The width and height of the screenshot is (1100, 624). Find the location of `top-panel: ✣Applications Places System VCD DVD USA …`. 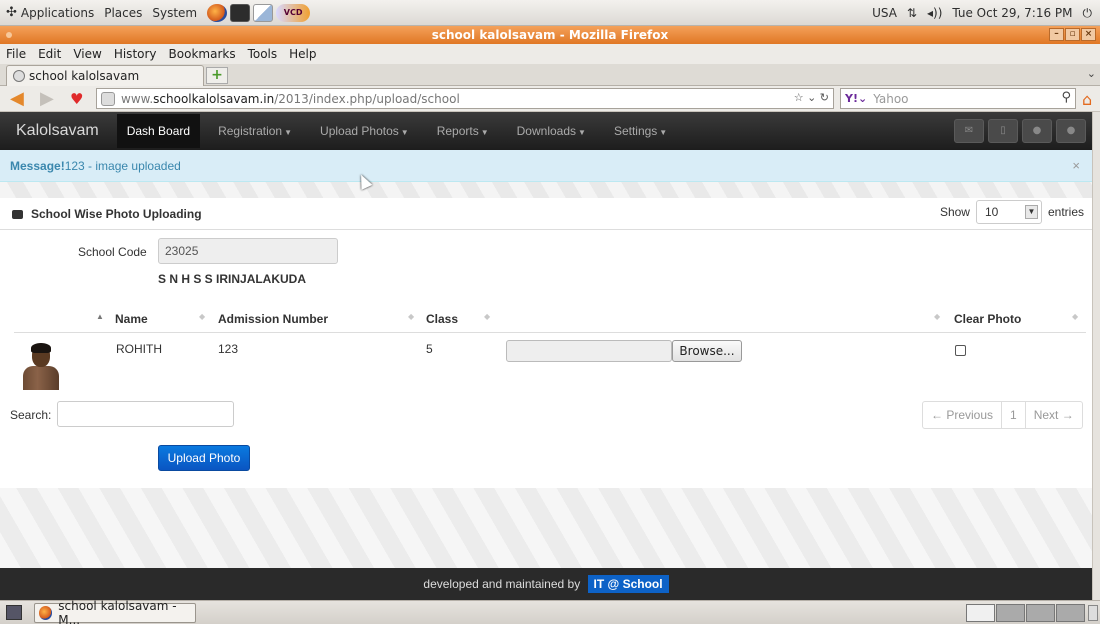

top-panel: ✣Applications Places System VCD DVD USA … is located at coordinates (550, 17).